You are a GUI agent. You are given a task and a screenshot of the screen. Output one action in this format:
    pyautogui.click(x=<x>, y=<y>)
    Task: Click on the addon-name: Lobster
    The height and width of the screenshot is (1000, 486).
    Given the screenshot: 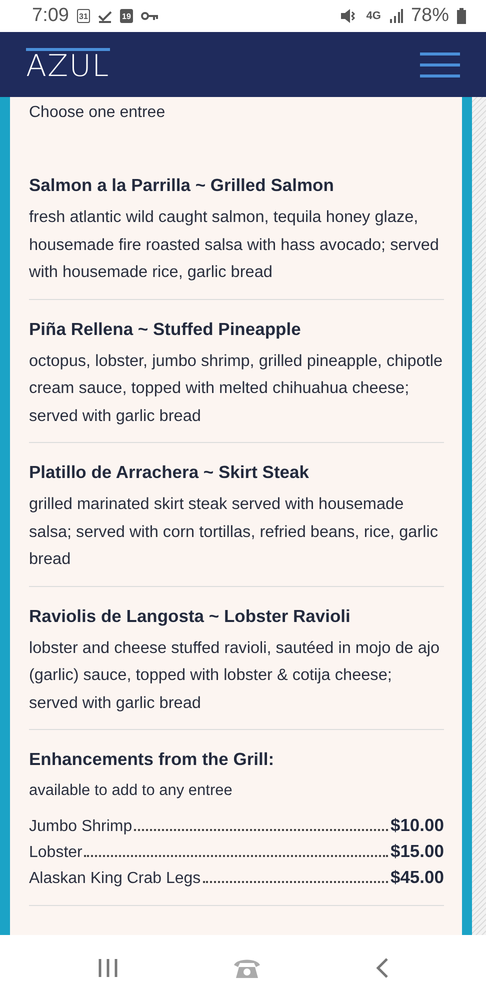 What is the action you would take?
    pyautogui.click(x=55, y=853)
    